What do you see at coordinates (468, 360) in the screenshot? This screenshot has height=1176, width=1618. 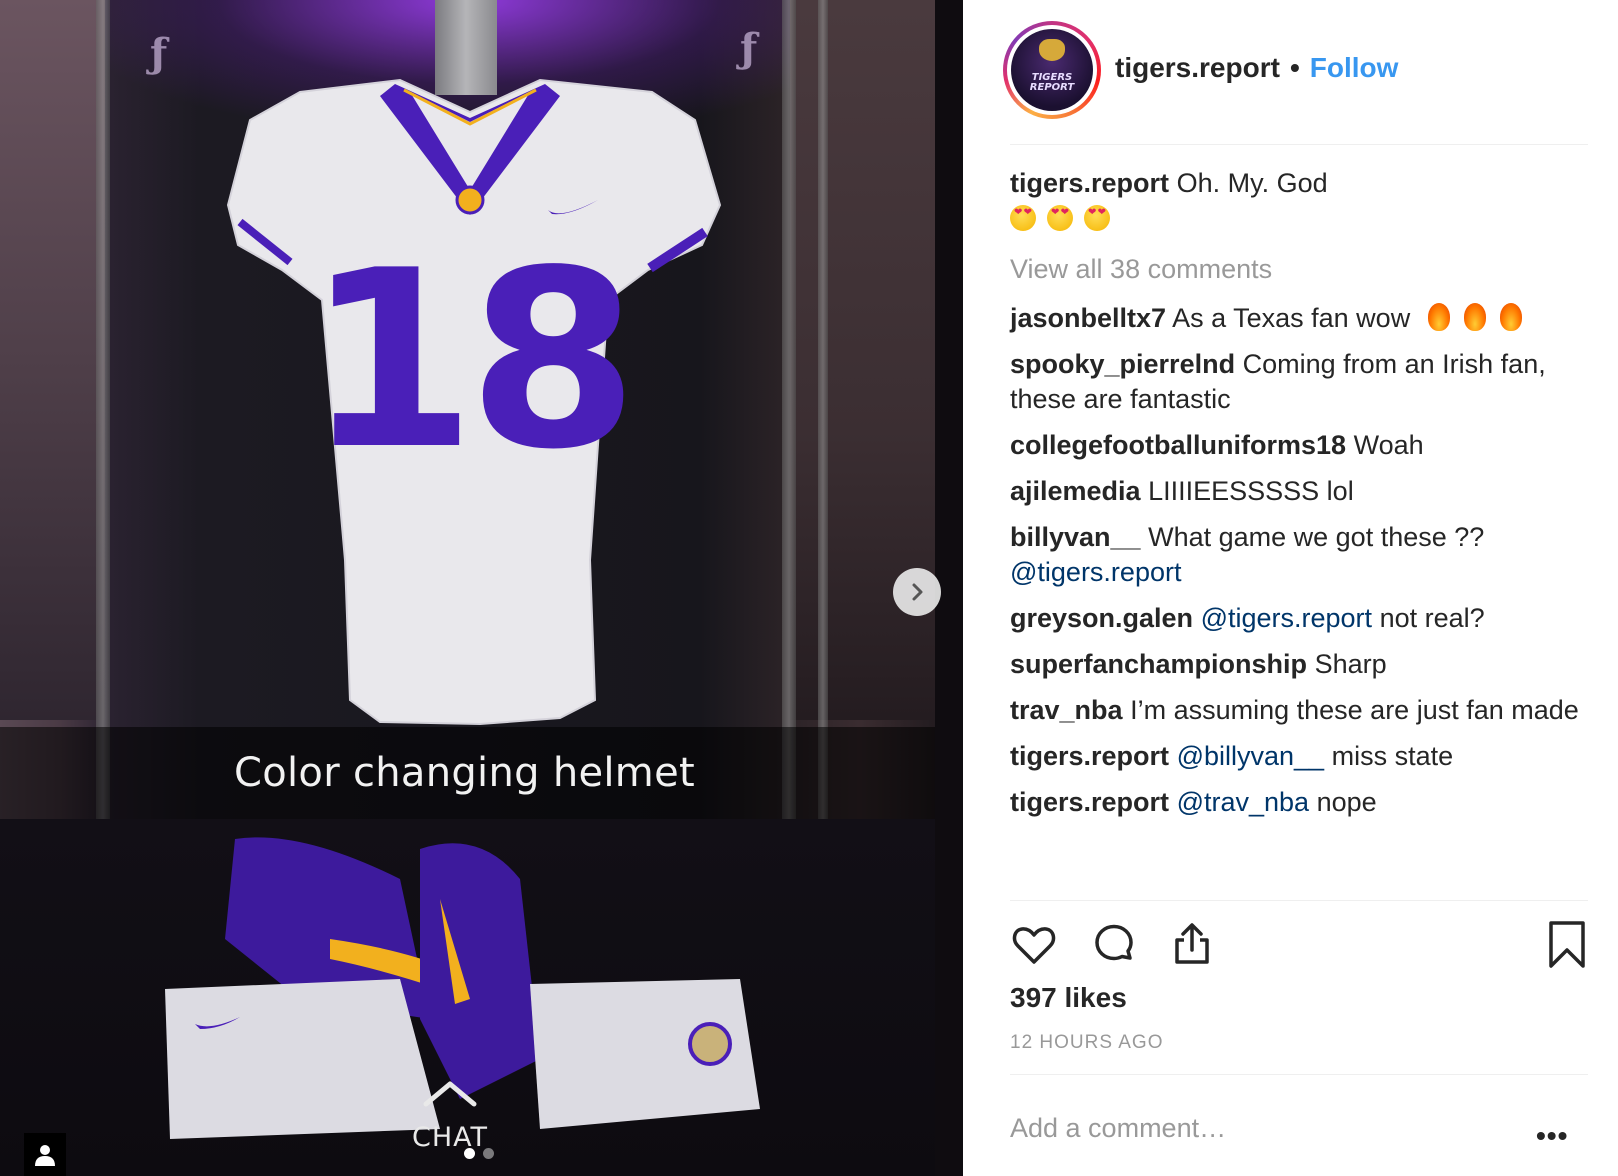 I see `jersey-number: 18` at bounding box center [468, 360].